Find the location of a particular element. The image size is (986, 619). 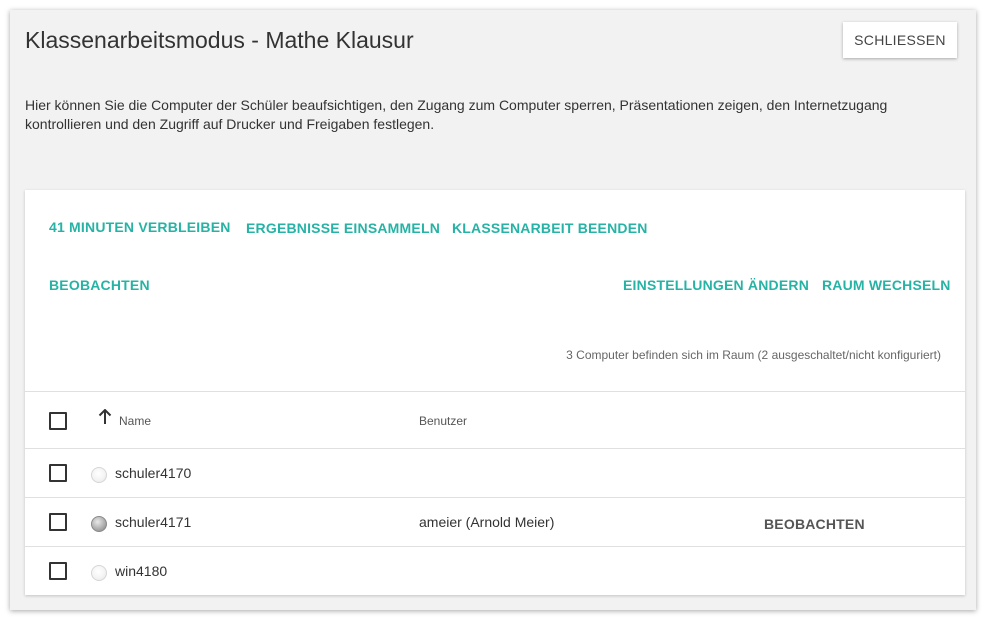

finish-exam-button: KLASSENARBEIT BEENDEN is located at coordinates (550, 228).